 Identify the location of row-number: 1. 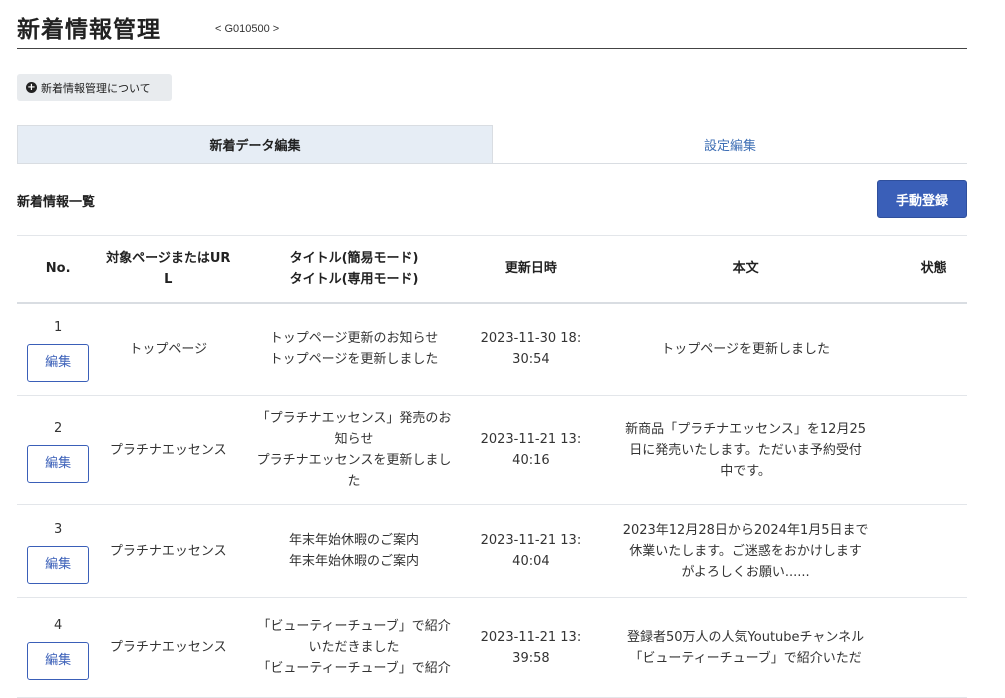
(58, 327).